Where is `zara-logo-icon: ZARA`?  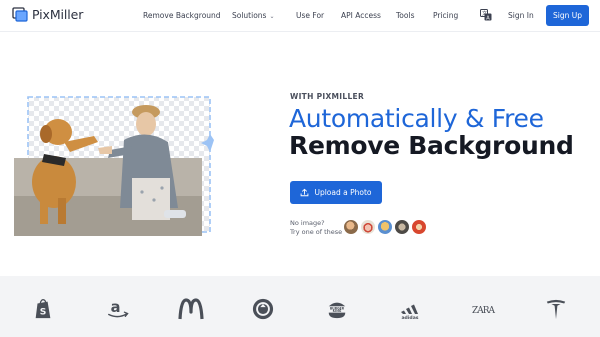 zara-logo-icon: ZARA is located at coordinates (484, 311).